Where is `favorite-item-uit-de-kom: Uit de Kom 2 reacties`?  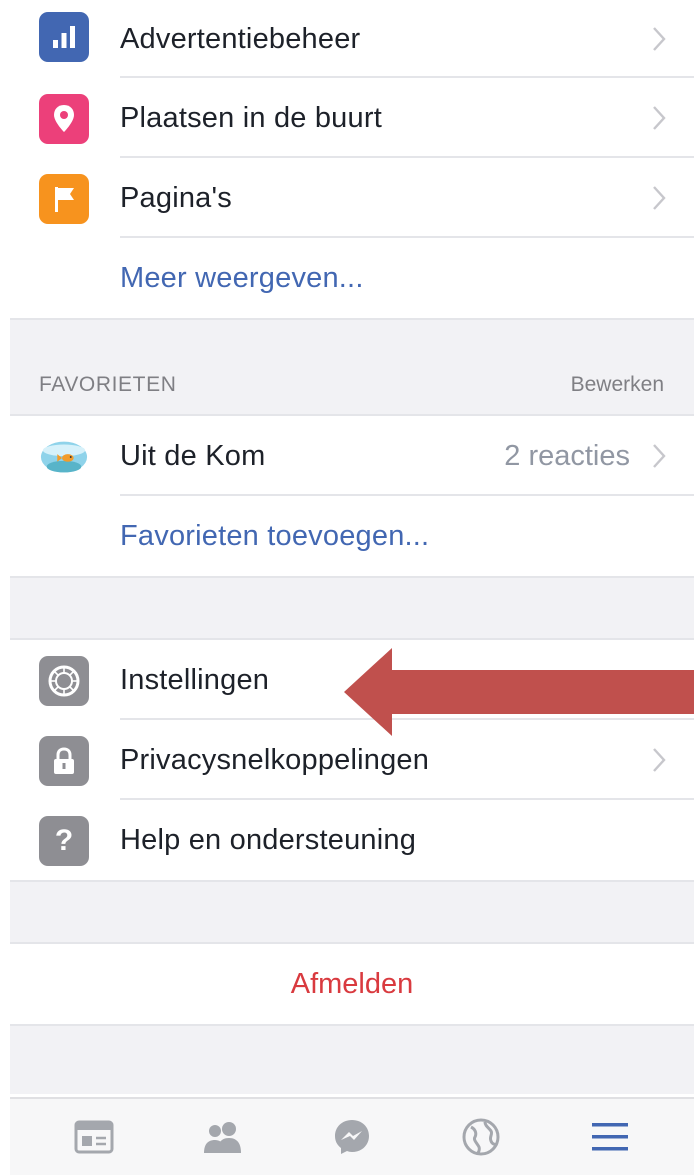
favorite-item-uit-de-kom: Uit de Kom 2 reacties is located at coordinates (352, 456).